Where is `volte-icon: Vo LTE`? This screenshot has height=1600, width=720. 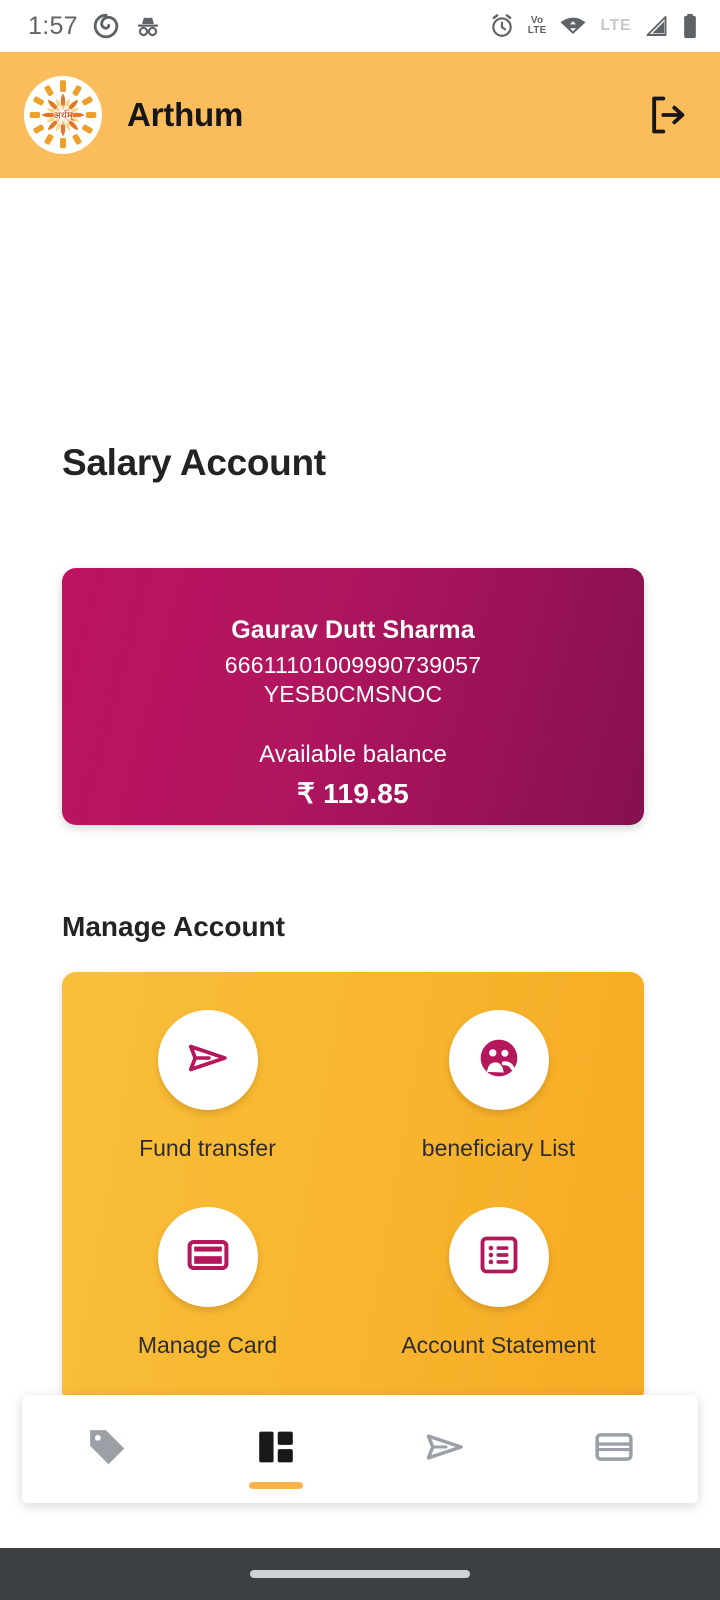
volte-icon: Vo LTE is located at coordinates (537, 26).